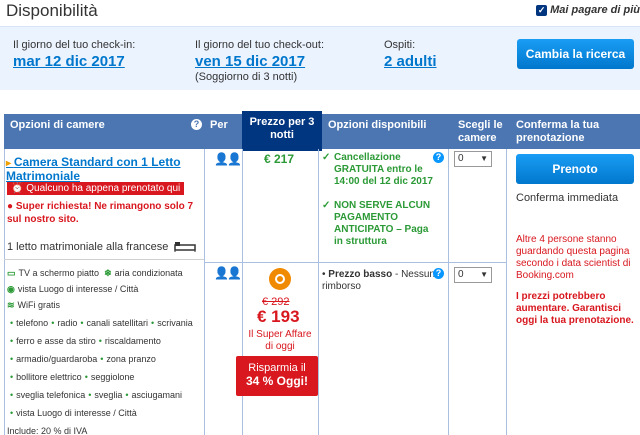 The image size is (640, 435). I want to click on header-options: Opzioni disponibili, so click(377, 125).